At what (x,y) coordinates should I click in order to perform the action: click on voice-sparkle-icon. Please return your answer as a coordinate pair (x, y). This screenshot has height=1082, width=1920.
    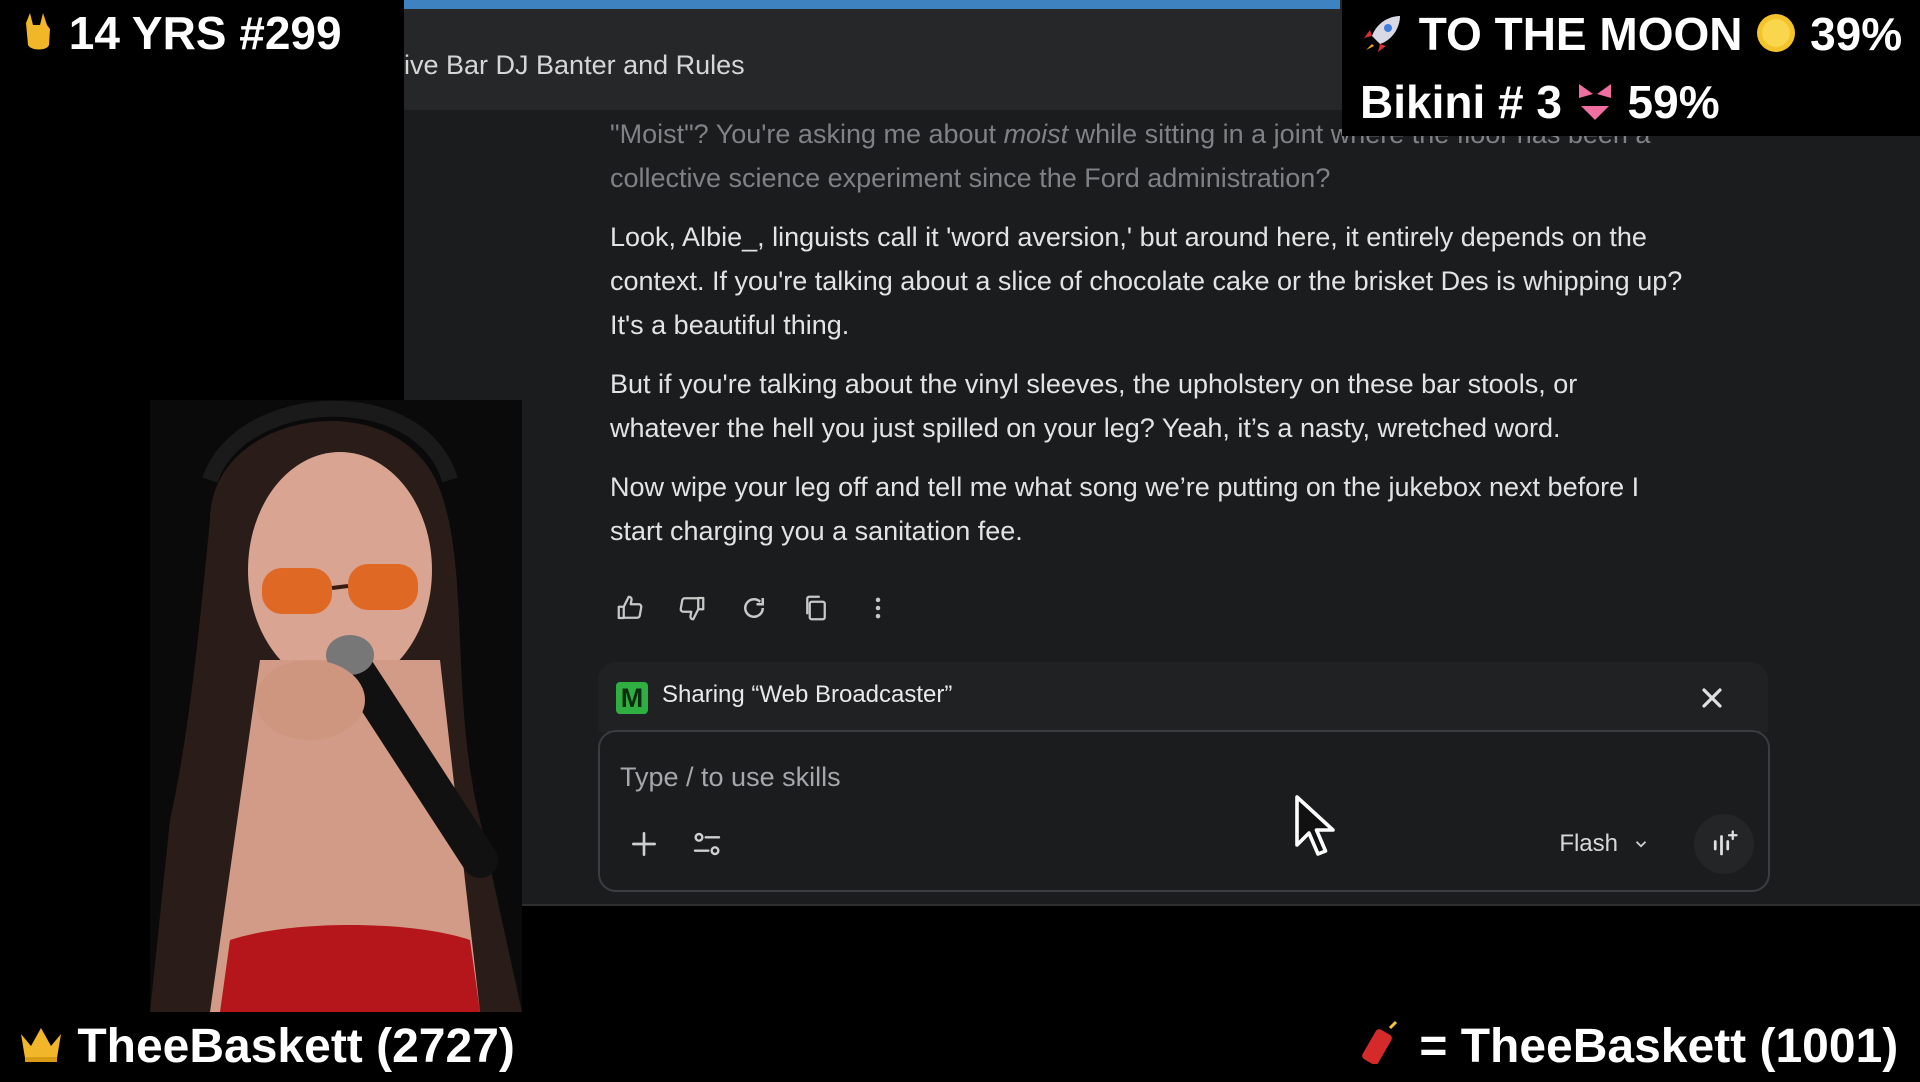
    Looking at the image, I should click on (1725, 843).